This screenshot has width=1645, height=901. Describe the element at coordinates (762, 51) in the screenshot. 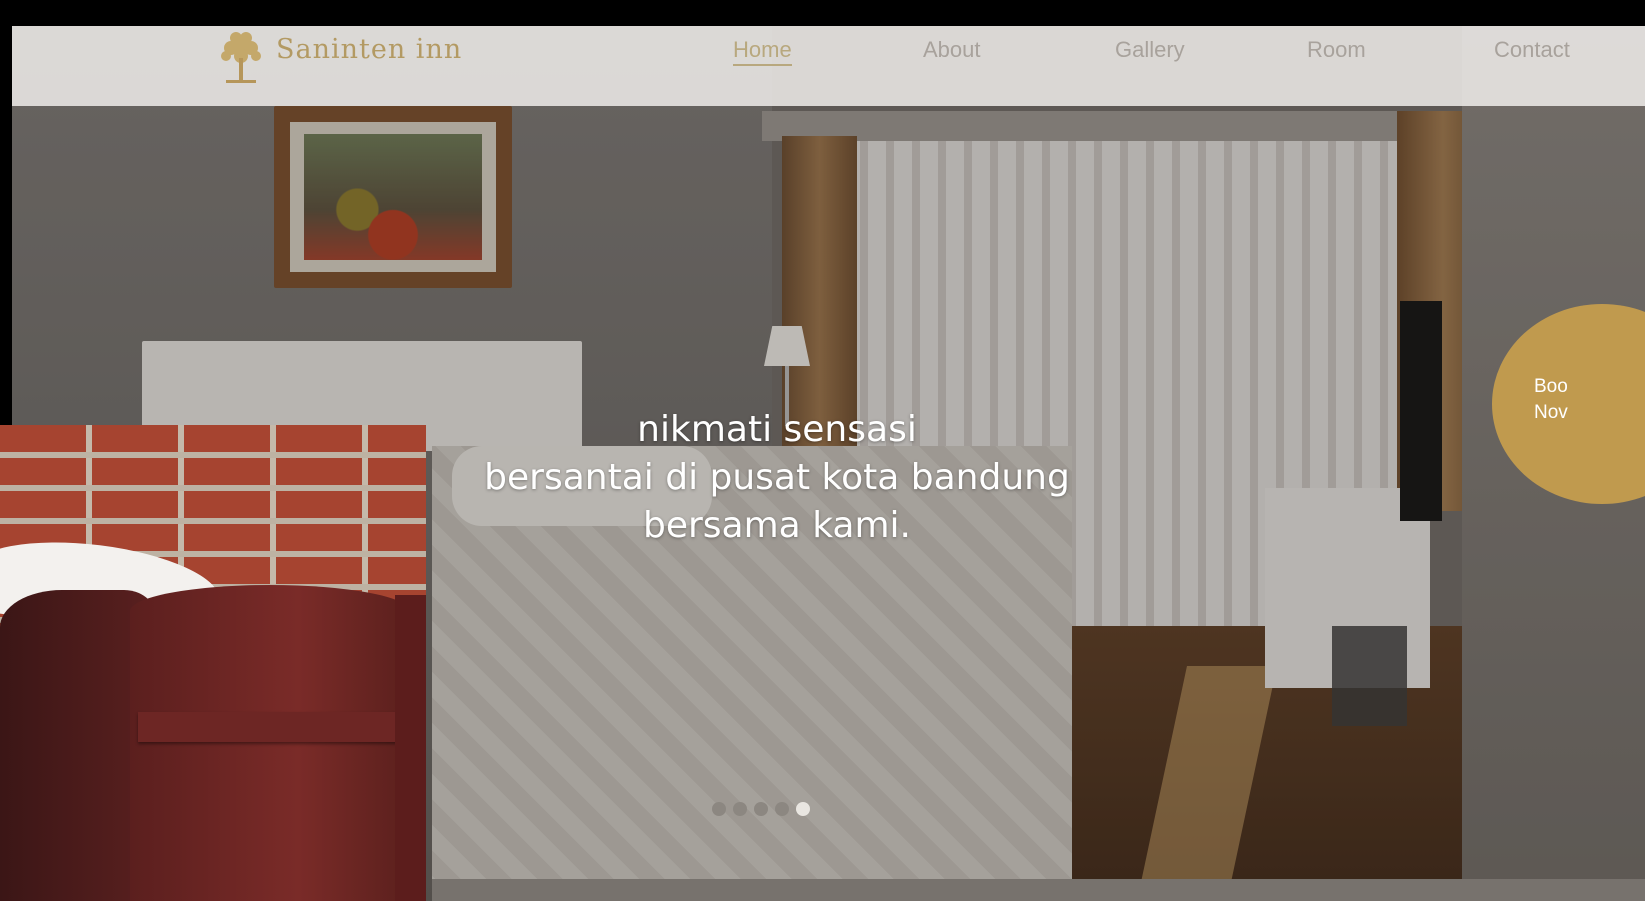

I see `nav-home: Home` at that location.